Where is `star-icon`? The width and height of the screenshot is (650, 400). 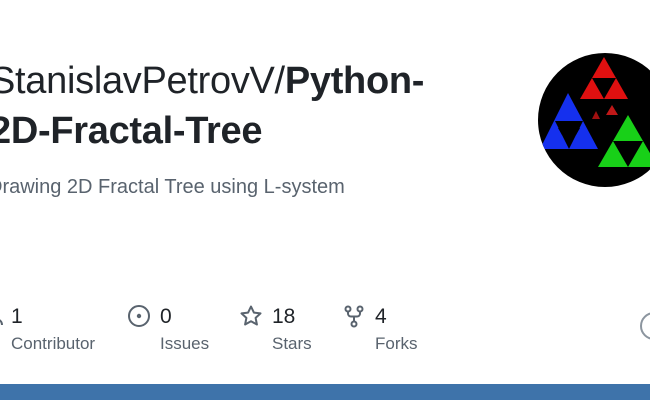
star-icon is located at coordinates (251, 315).